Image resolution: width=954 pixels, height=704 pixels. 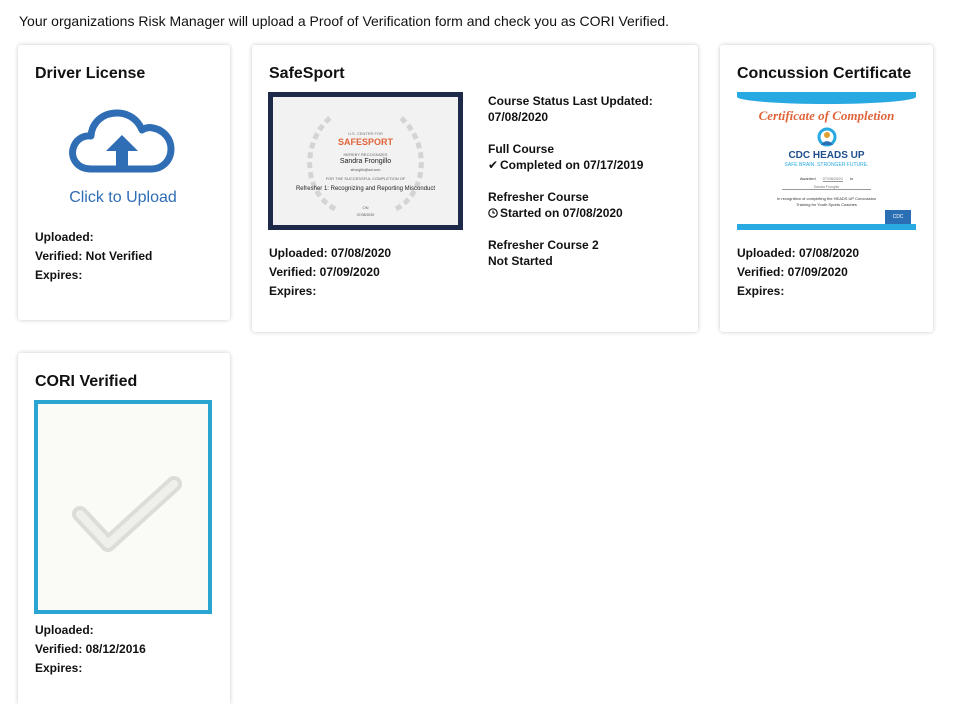 What do you see at coordinates (543, 253) in the screenshot?
I see `status-refresher-2: Refresher Course 2 Not Started` at bounding box center [543, 253].